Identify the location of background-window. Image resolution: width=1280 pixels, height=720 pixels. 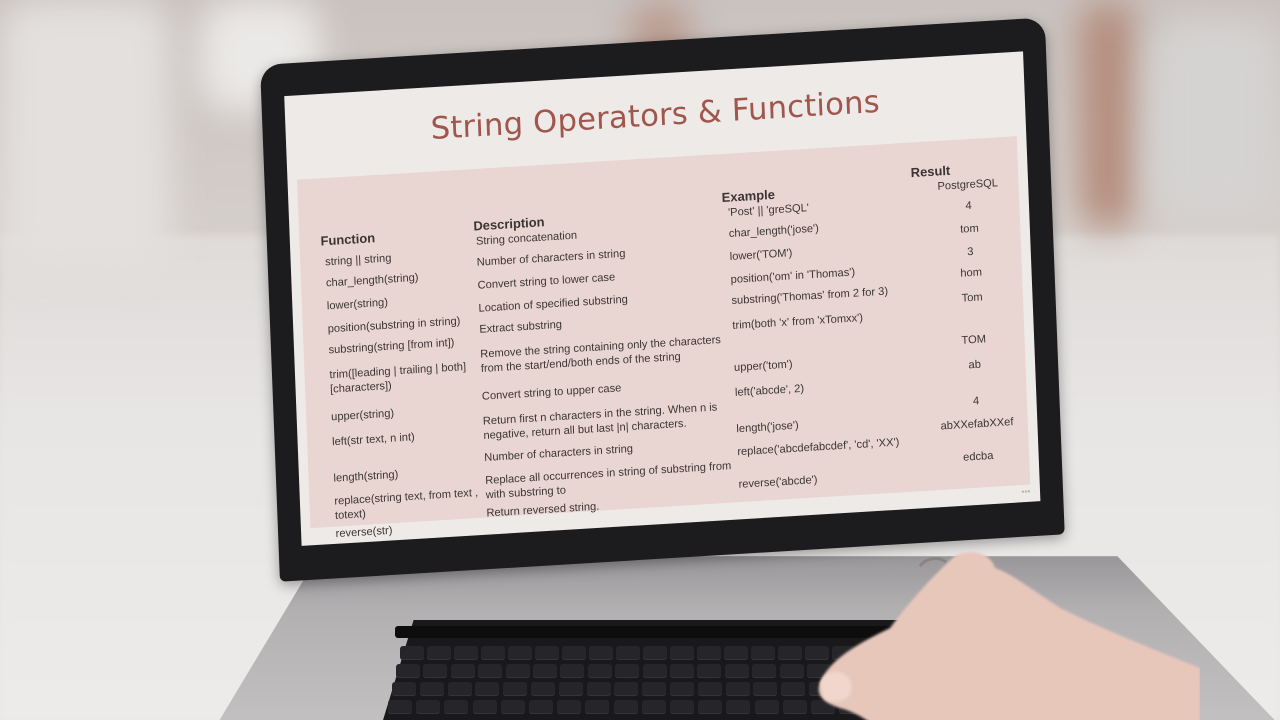
(85, 135).